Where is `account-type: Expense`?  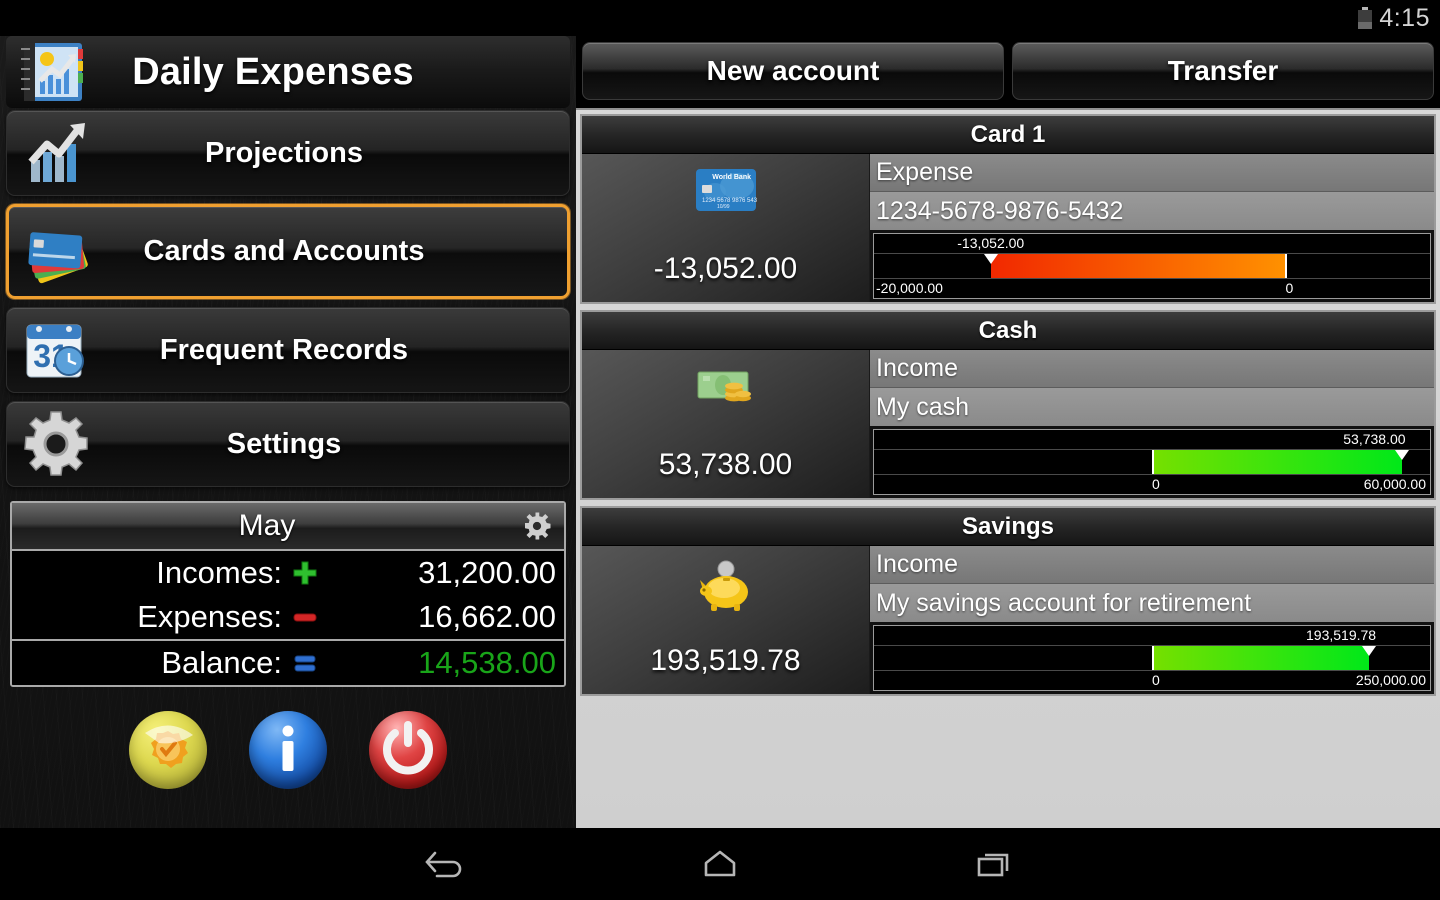
account-type: Expense is located at coordinates (1152, 173).